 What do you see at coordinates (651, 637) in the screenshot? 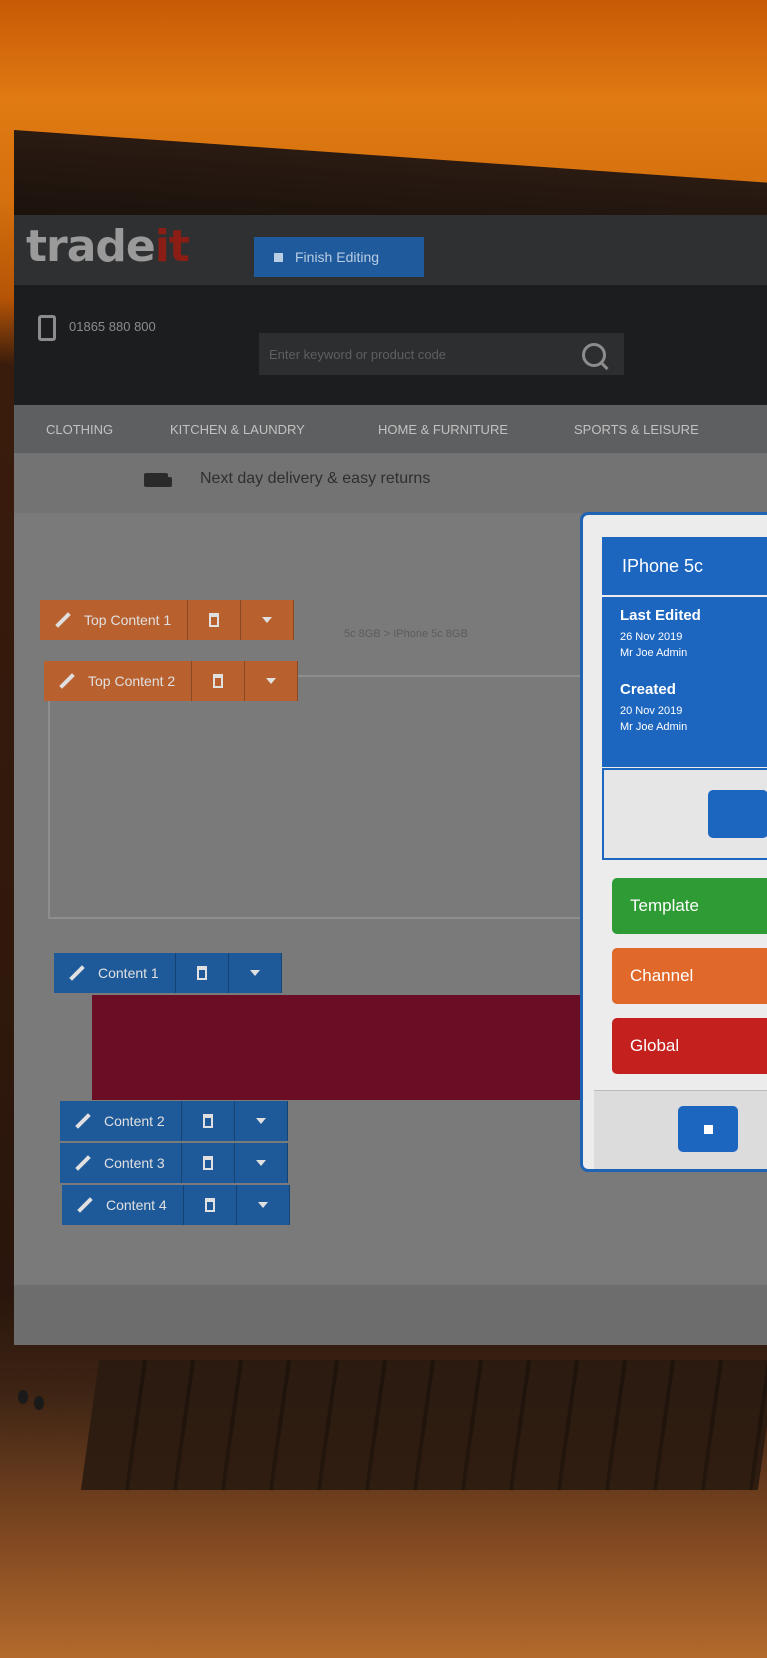
I see `last-edited-date: 26 Nov 2019` at bounding box center [651, 637].